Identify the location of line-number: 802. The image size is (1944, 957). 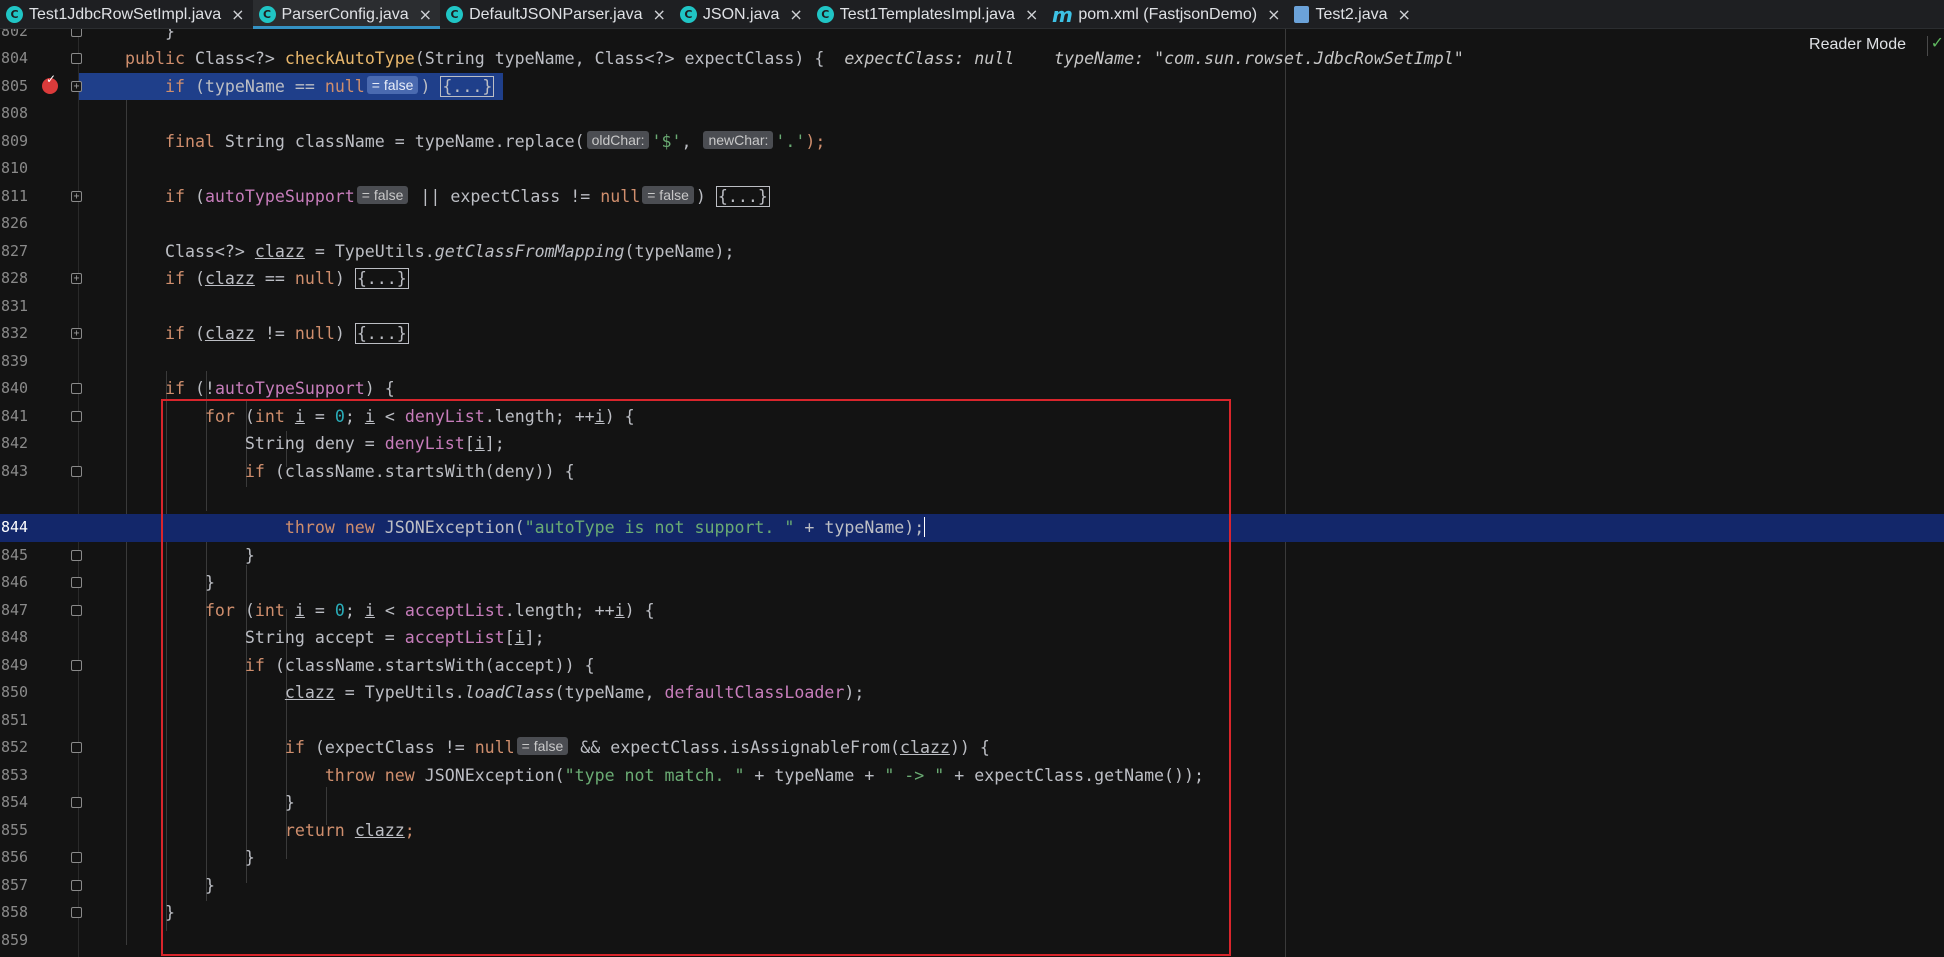
(15, 34).